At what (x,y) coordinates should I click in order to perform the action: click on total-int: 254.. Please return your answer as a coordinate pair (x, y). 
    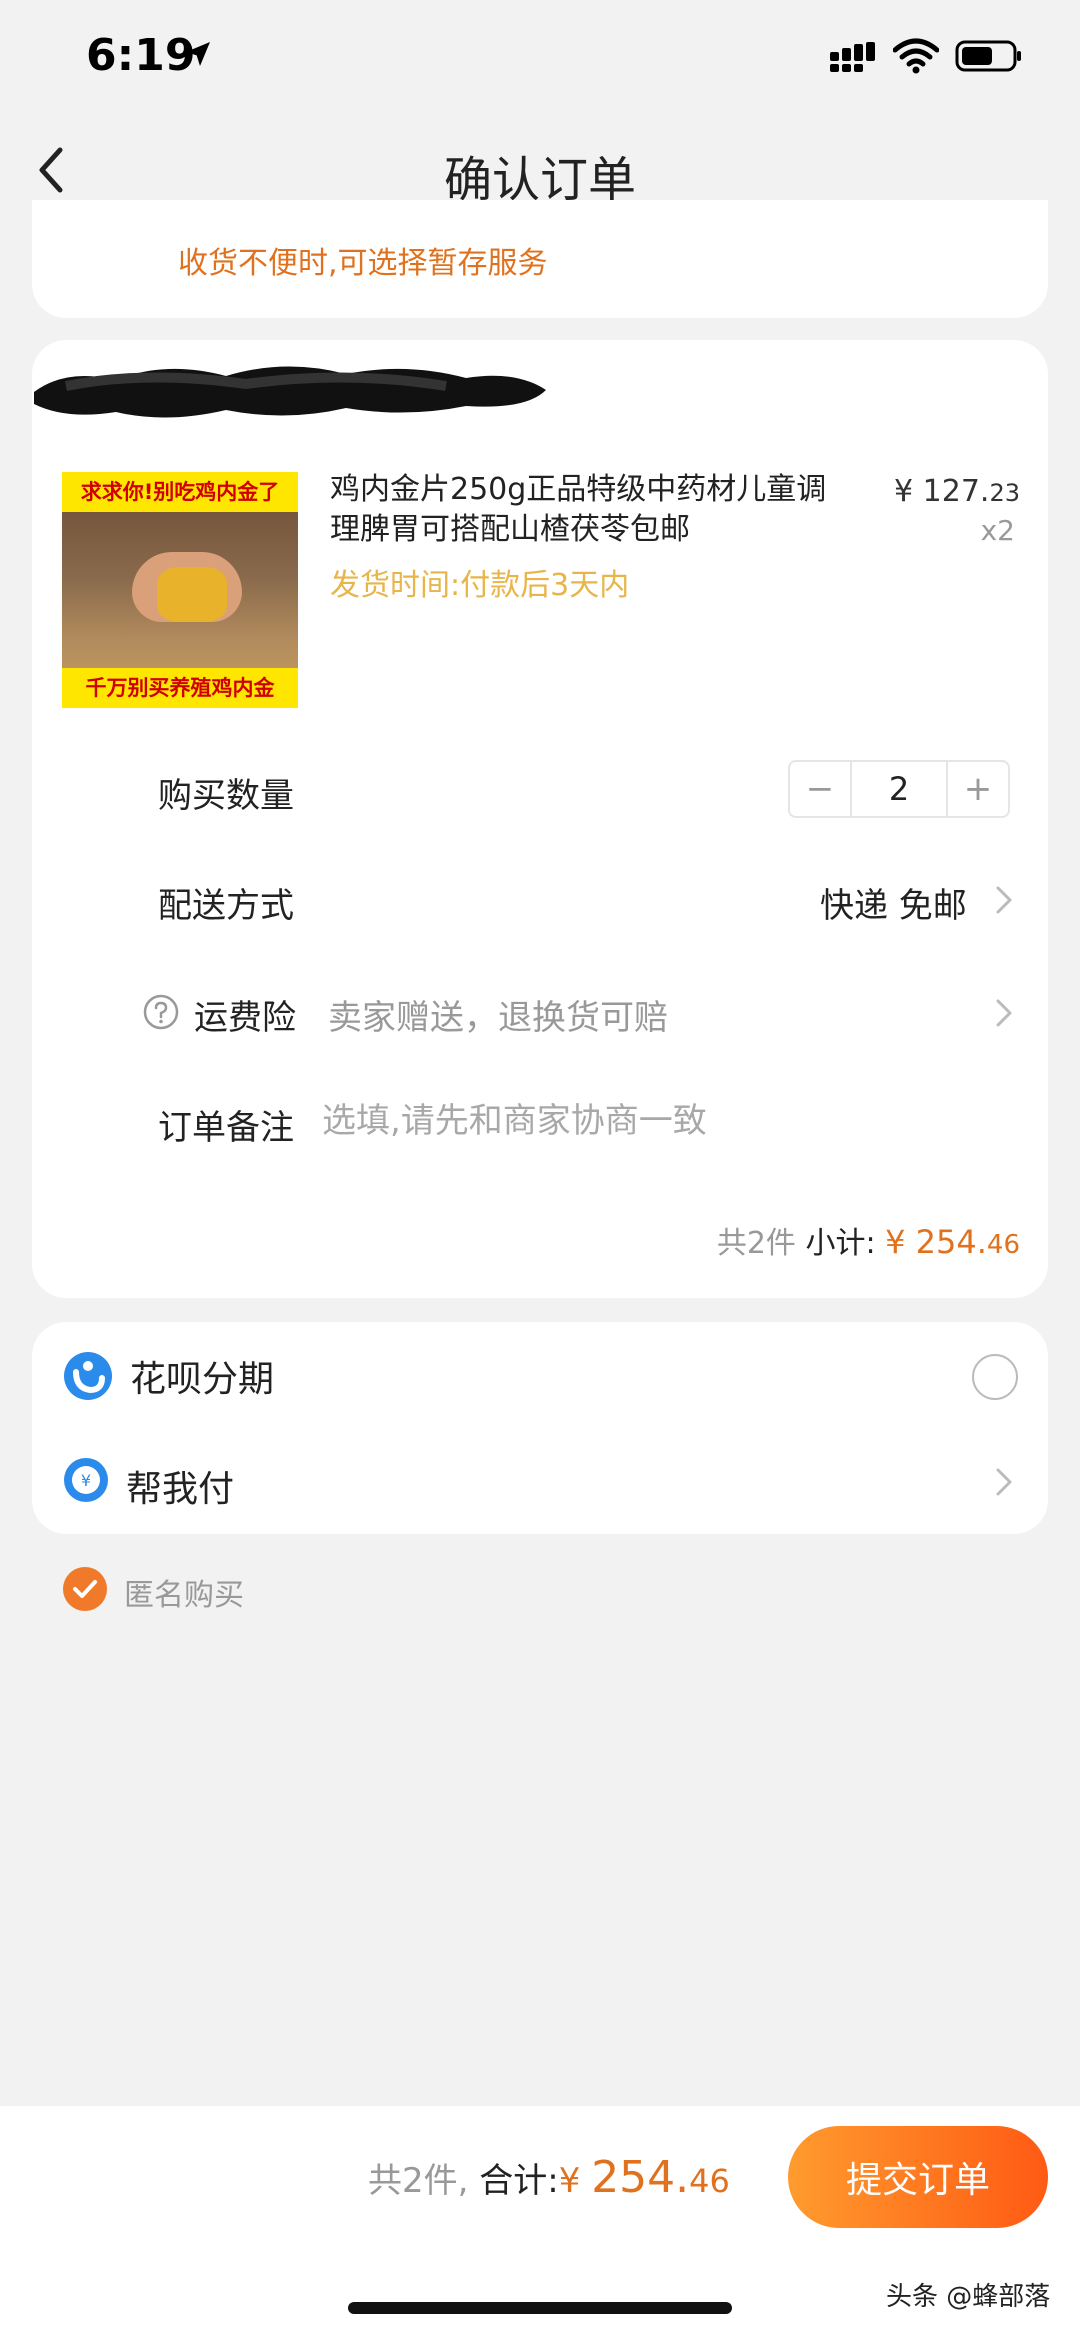
    Looking at the image, I should click on (640, 2177).